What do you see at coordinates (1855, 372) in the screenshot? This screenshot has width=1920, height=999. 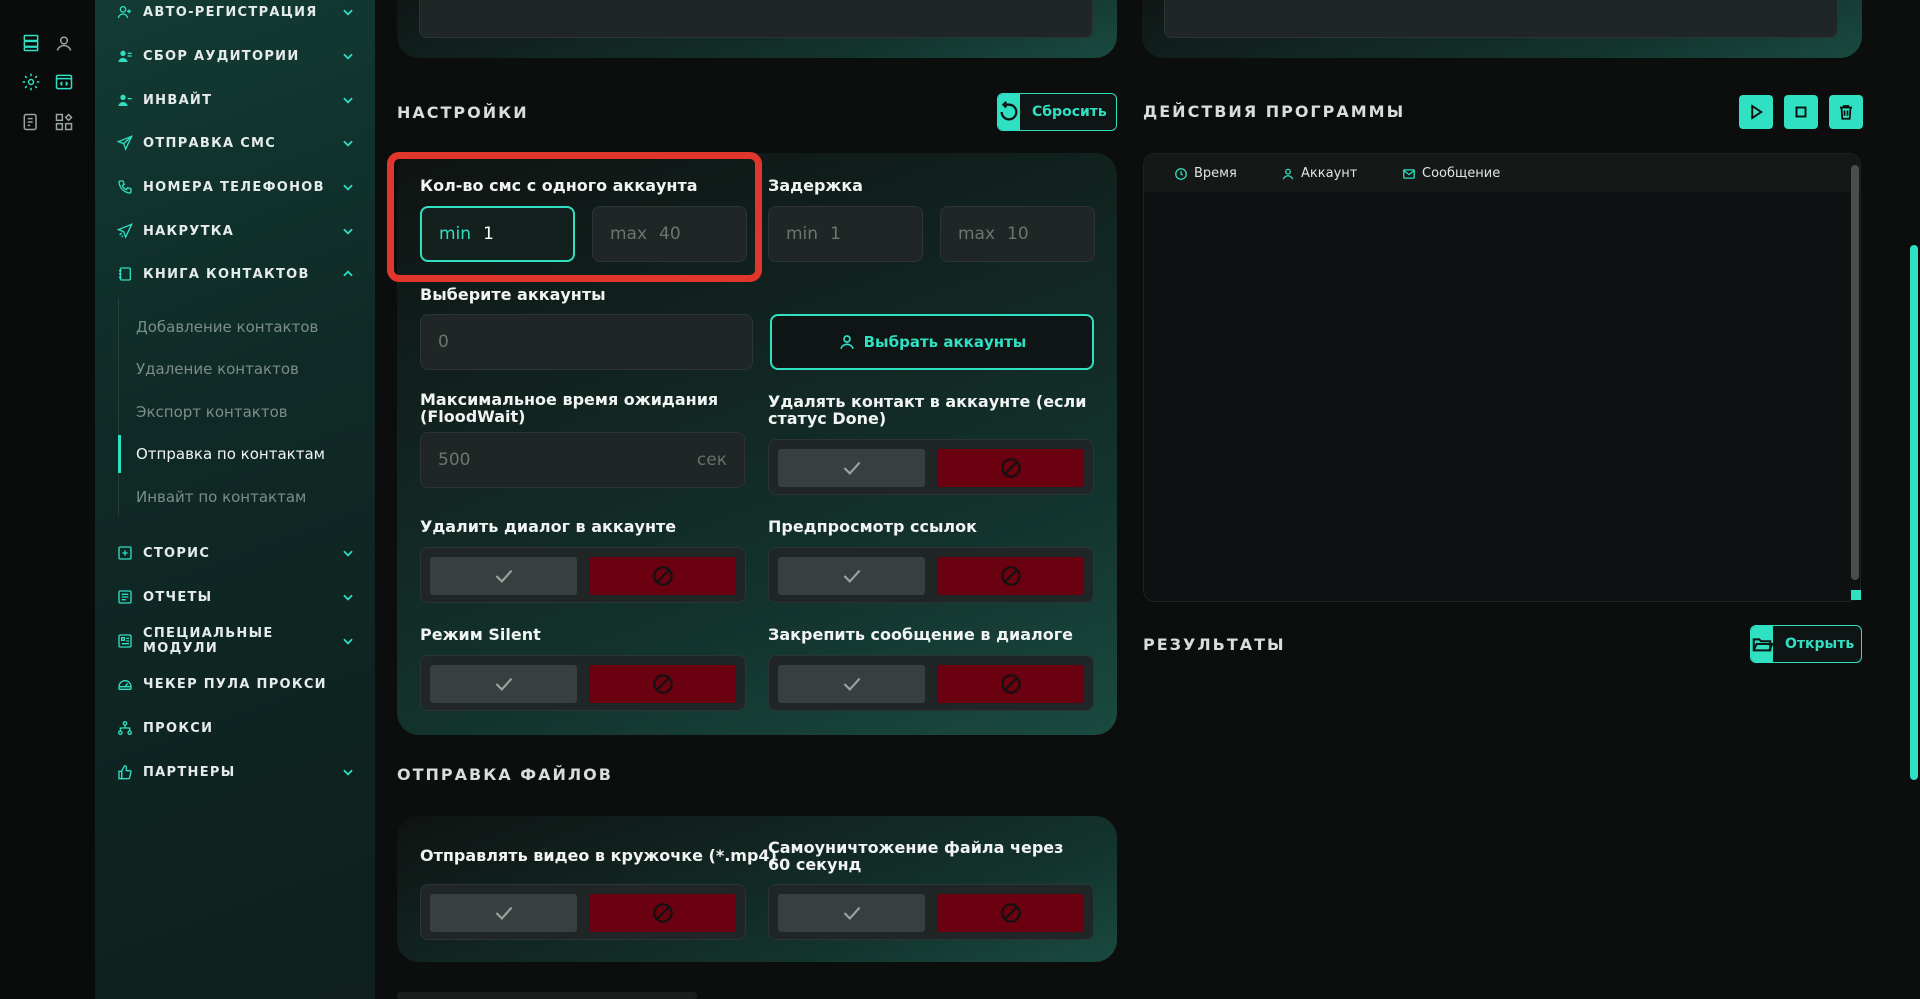 I see `log-scrollbar` at bounding box center [1855, 372].